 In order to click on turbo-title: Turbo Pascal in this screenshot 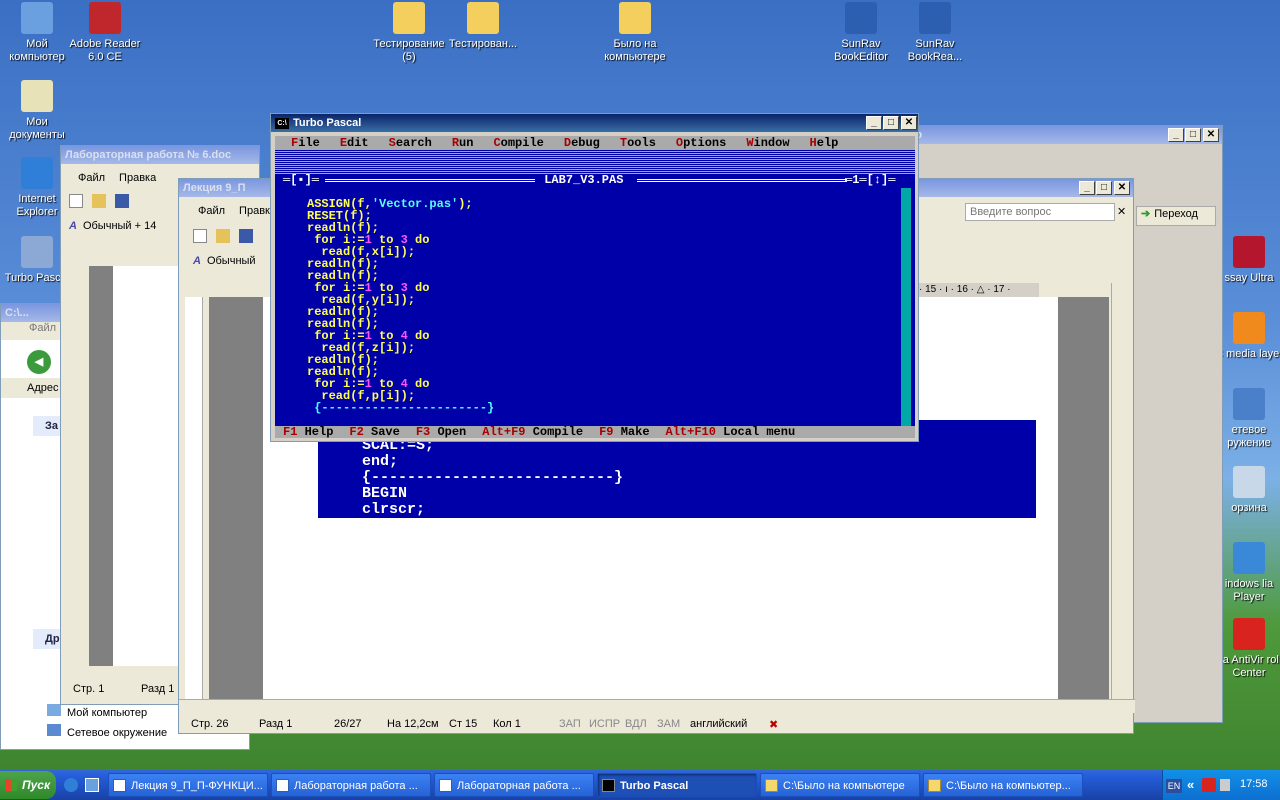, I will do `click(327, 123)`.